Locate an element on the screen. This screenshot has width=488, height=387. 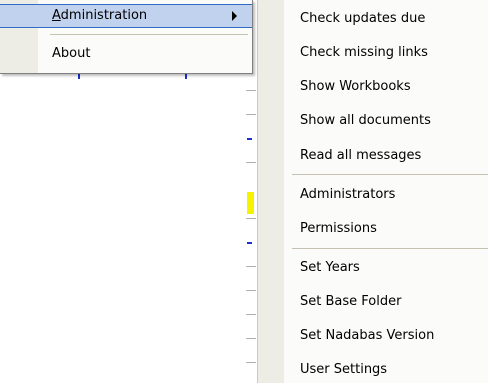
menu-item-permissions: Permissions is located at coordinates (373, 229).